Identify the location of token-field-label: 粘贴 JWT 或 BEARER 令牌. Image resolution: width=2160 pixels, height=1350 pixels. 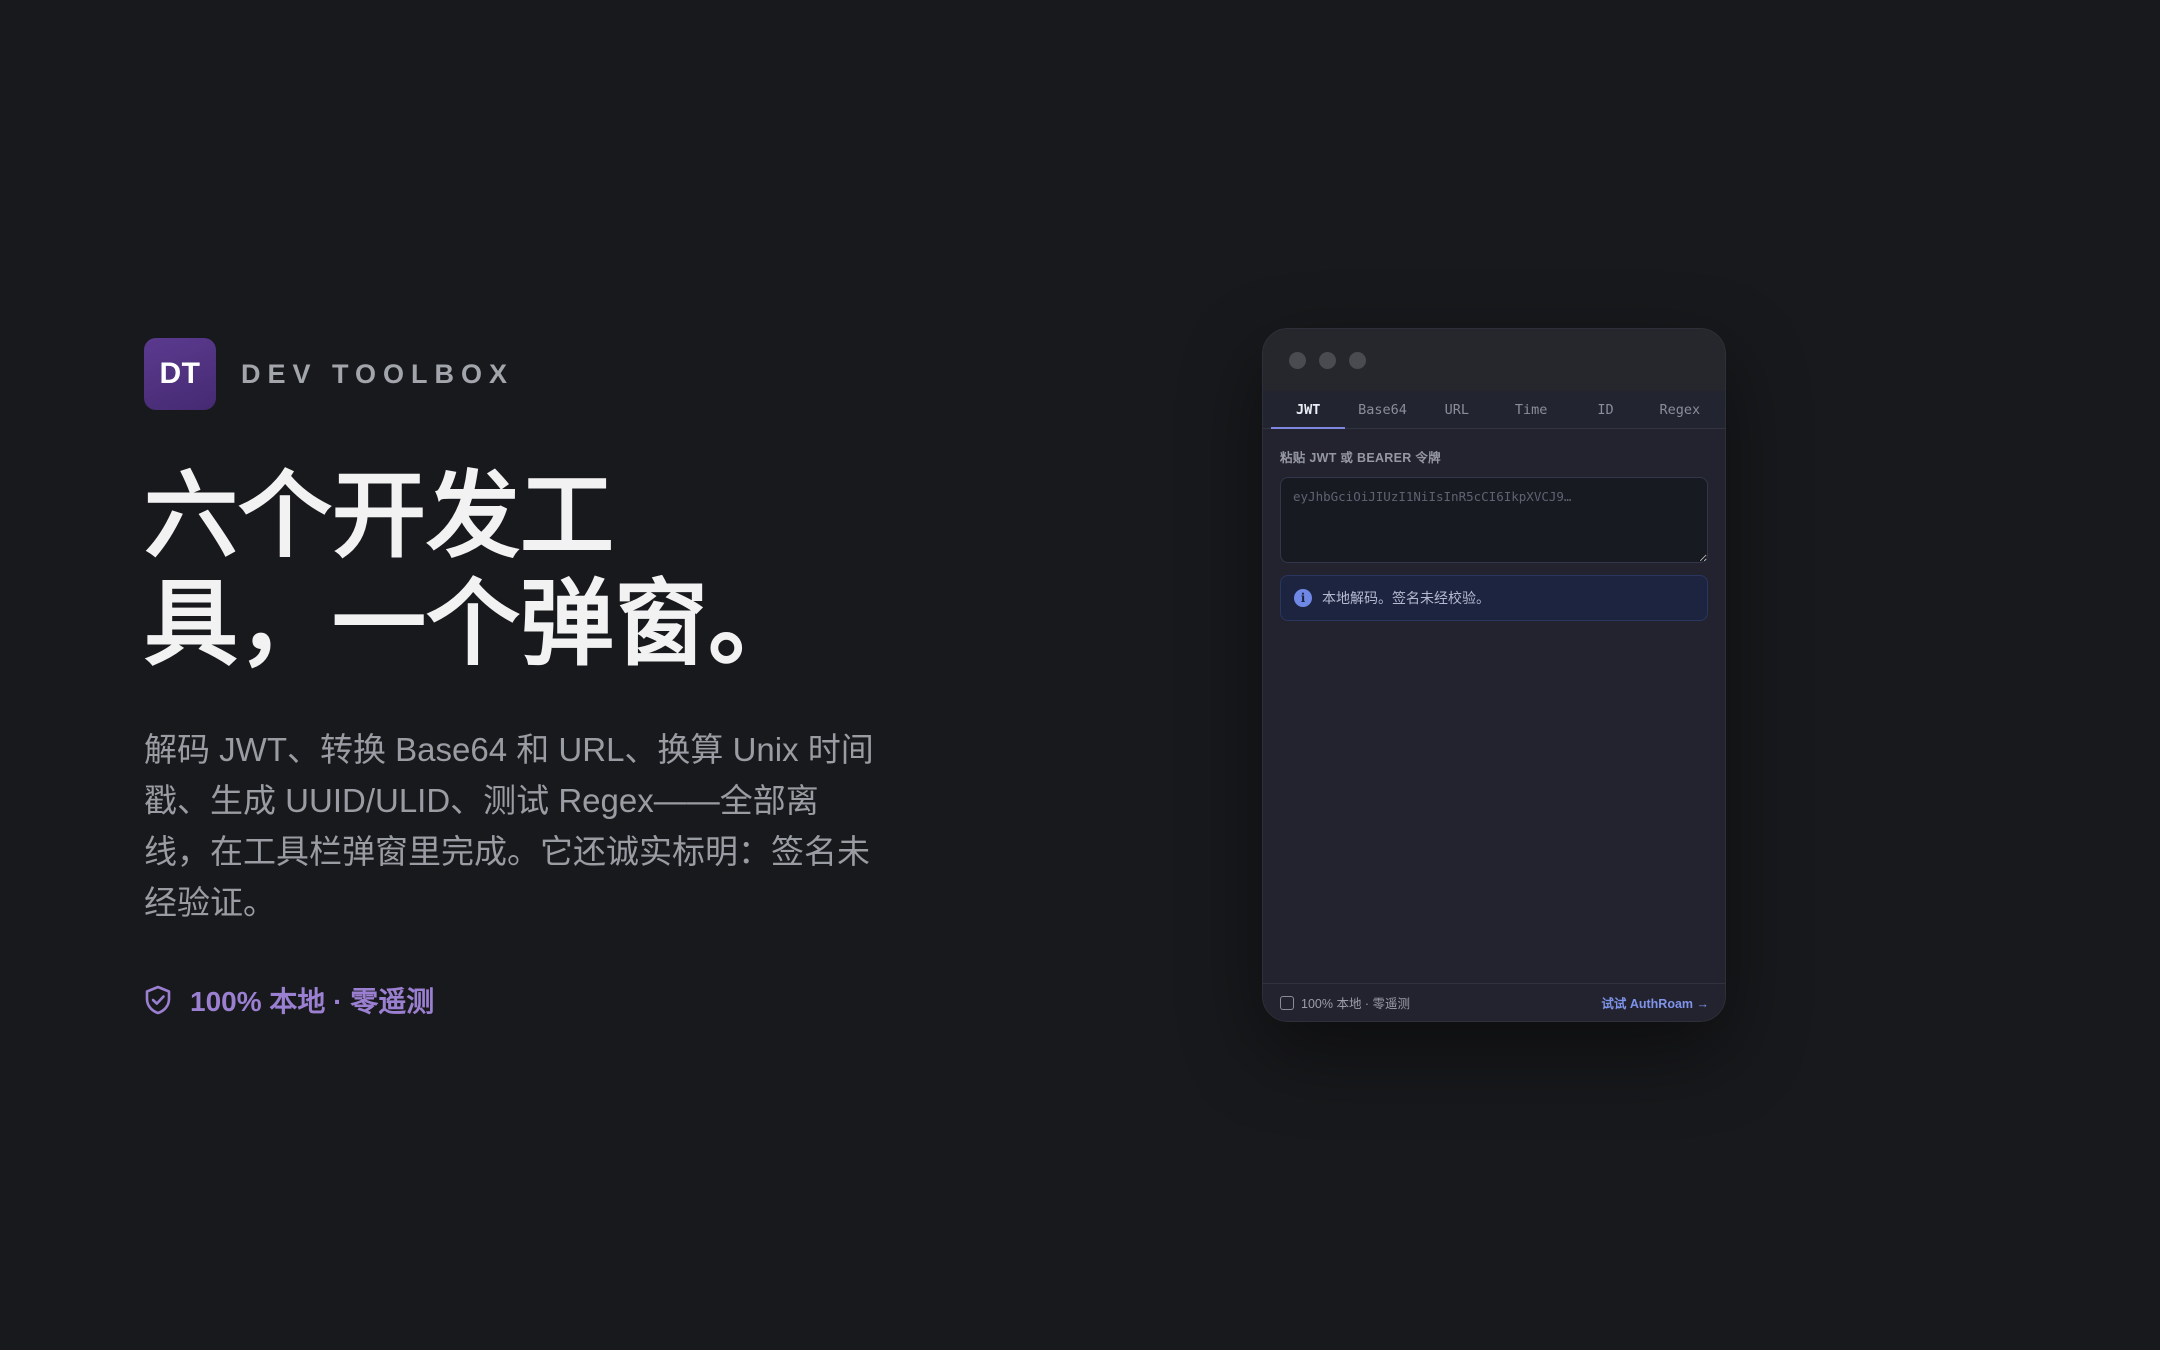
(1360, 458).